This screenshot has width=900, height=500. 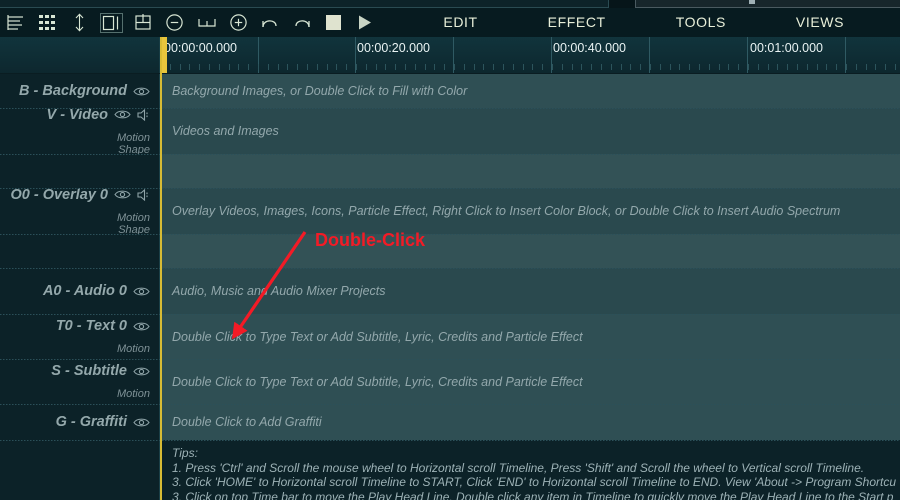 What do you see at coordinates (16, 22) in the screenshot?
I see `align-lines-icon` at bounding box center [16, 22].